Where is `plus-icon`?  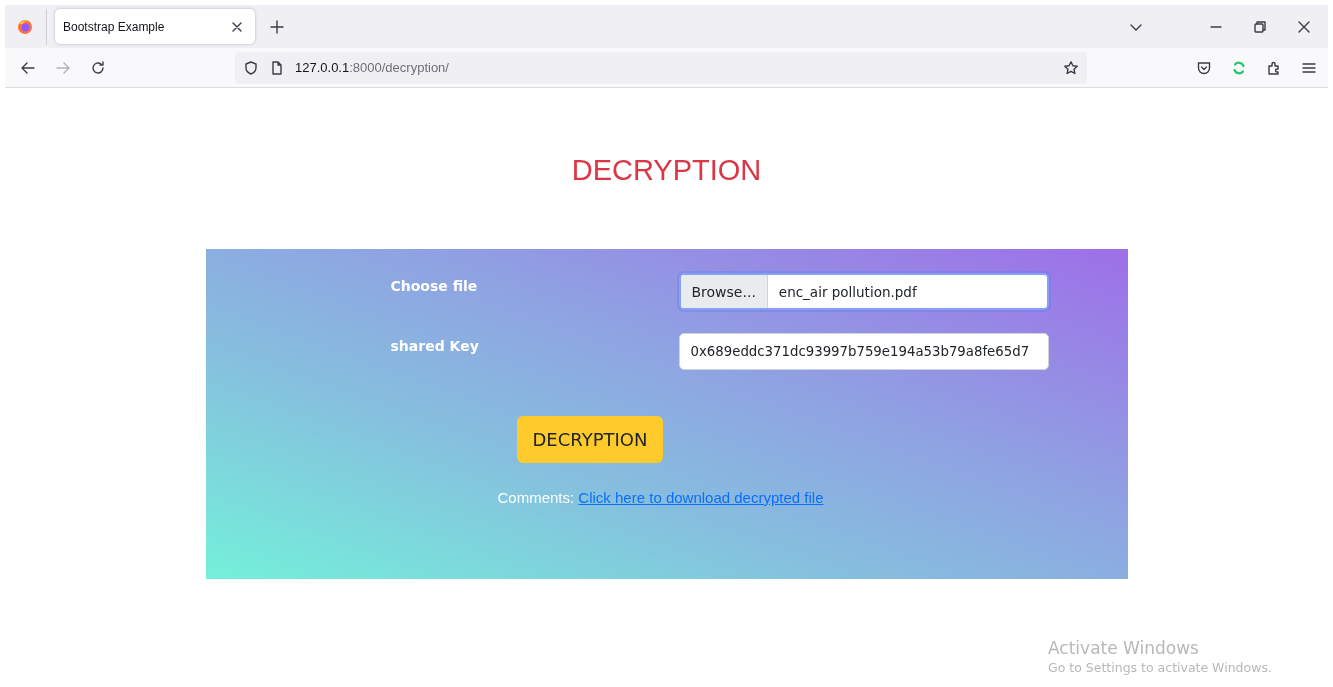
plus-icon is located at coordinates (277, 26).